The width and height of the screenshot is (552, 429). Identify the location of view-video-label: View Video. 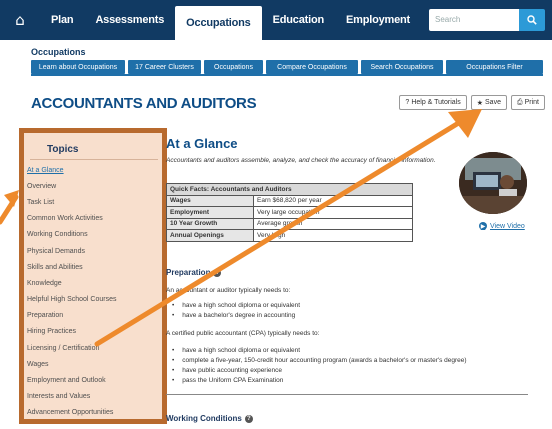
(507, 226).